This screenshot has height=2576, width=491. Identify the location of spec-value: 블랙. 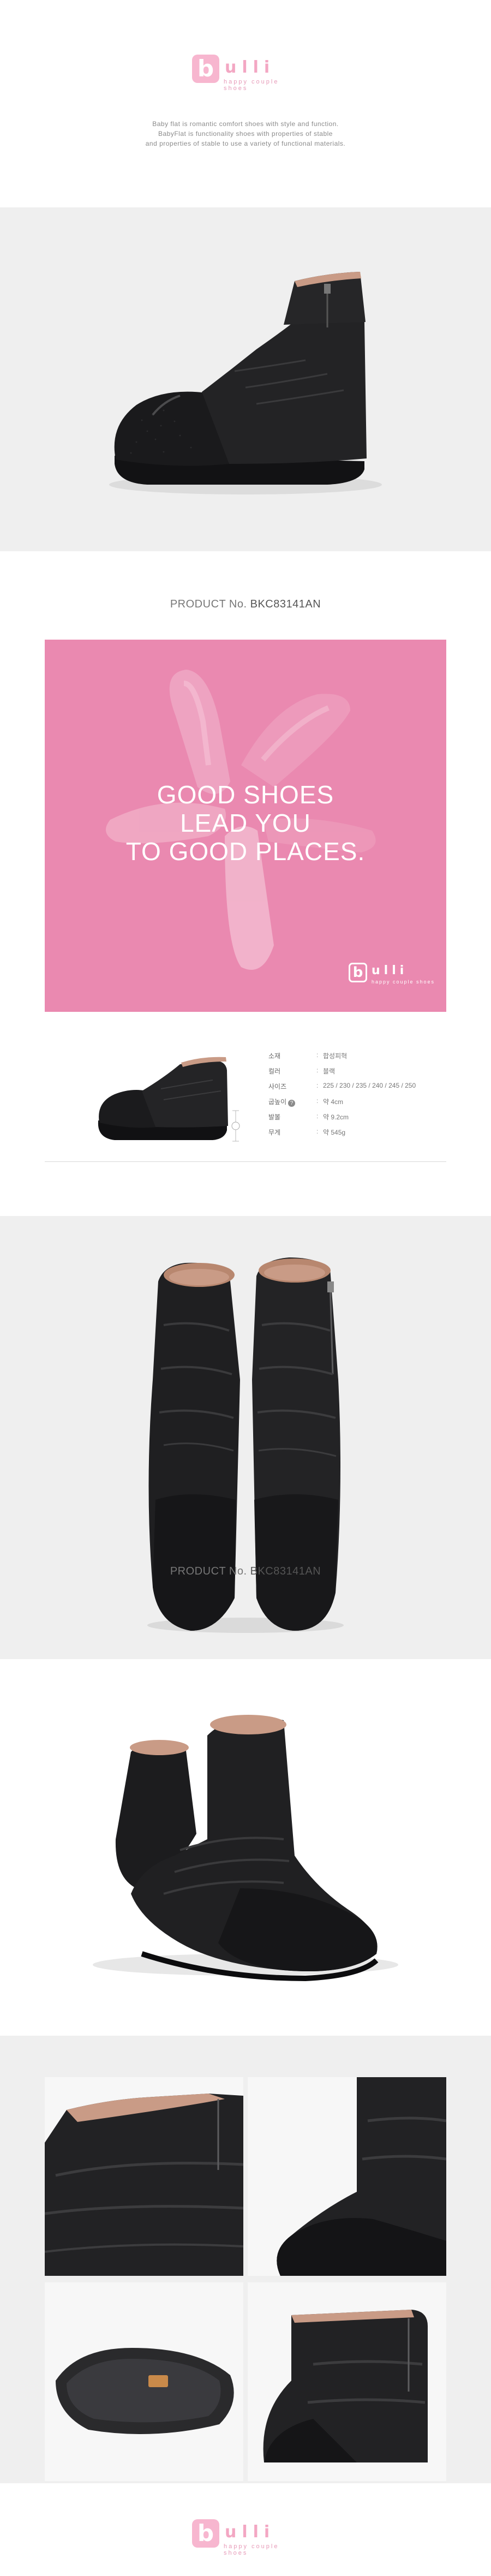
(329, 1071).